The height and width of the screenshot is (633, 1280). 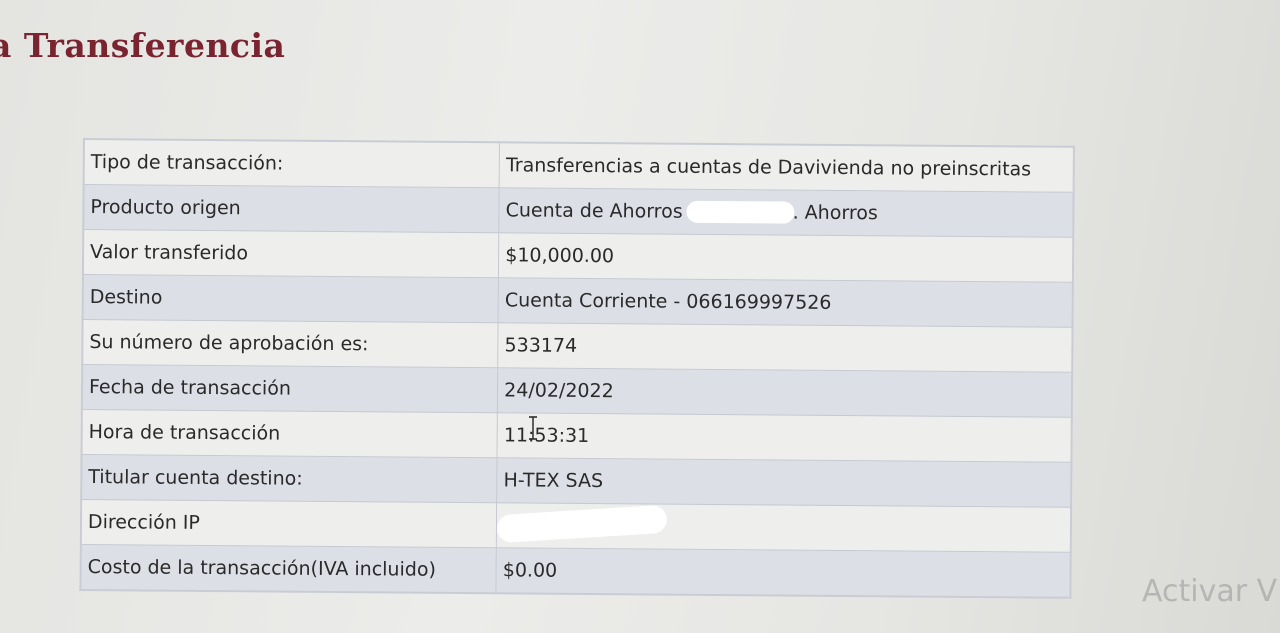 I want to click on source-product-prefix: Cuenta de Ahorros, so click(x=594, y=211).